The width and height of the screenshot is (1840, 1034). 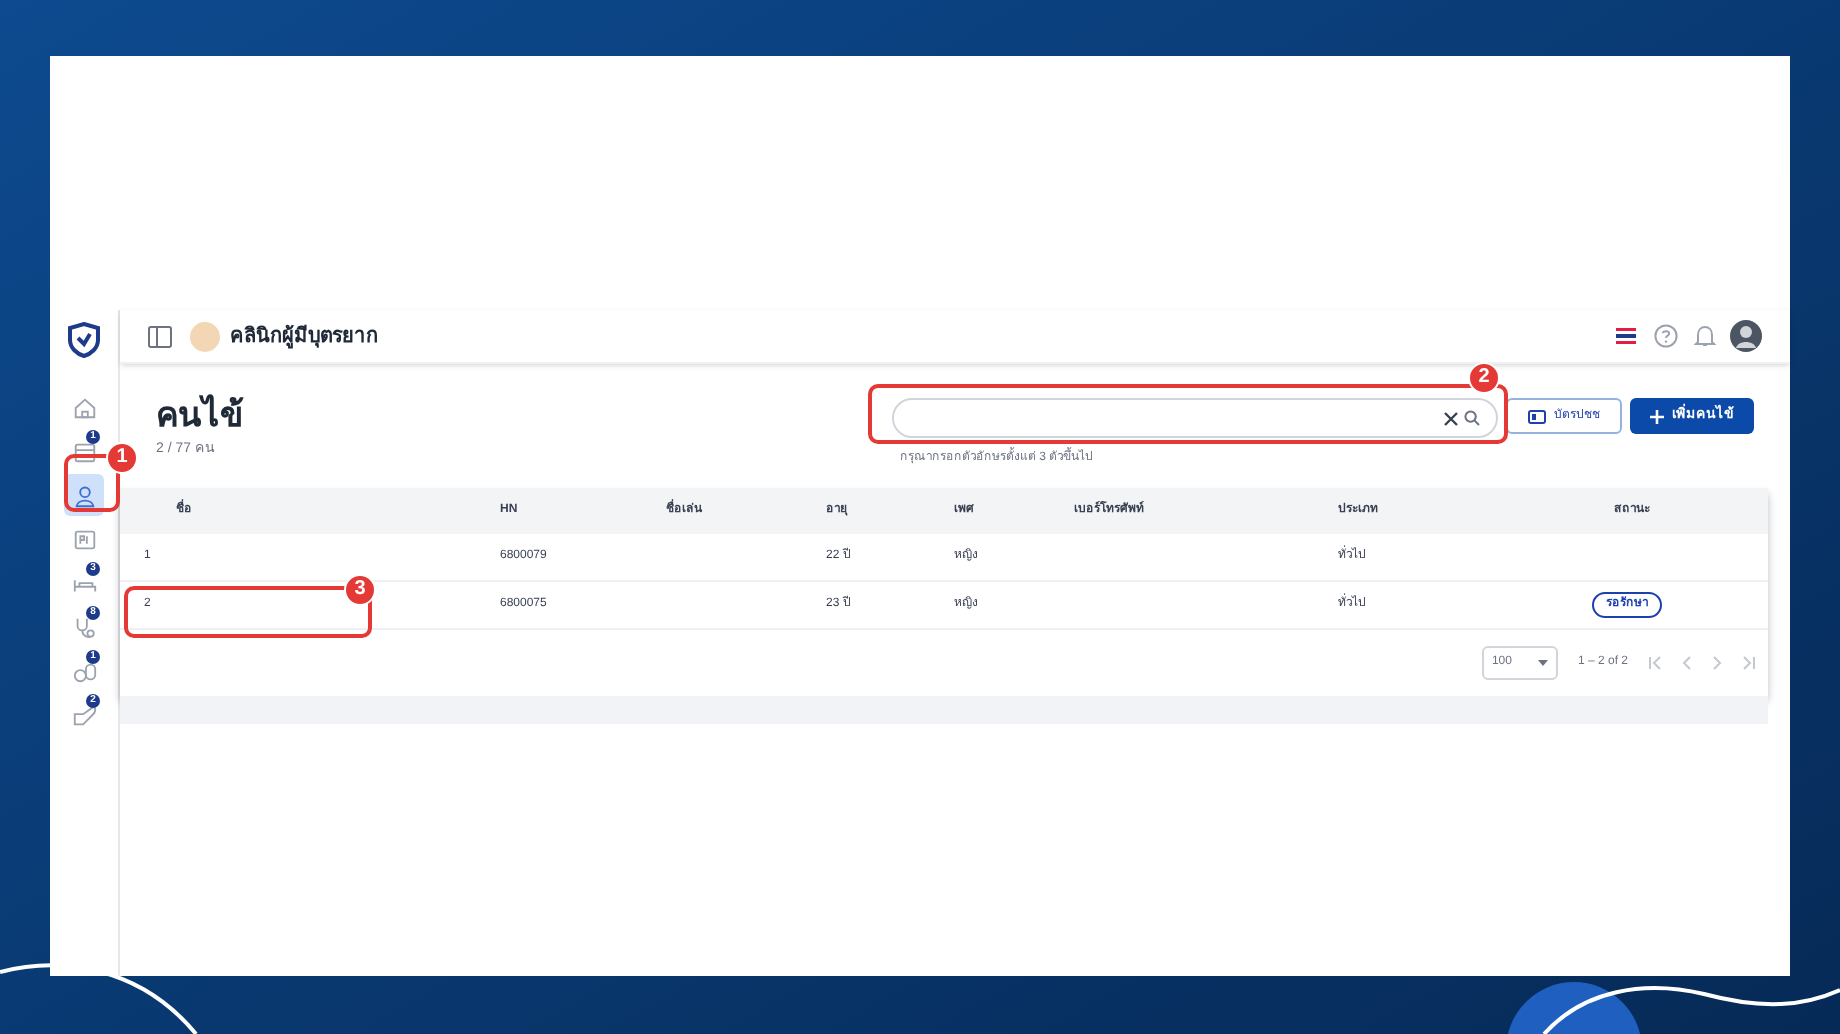 What do you see at coordinates (1666, 336) in the screenshot?
I see `help-icon` at bounding box center [1666, 336].